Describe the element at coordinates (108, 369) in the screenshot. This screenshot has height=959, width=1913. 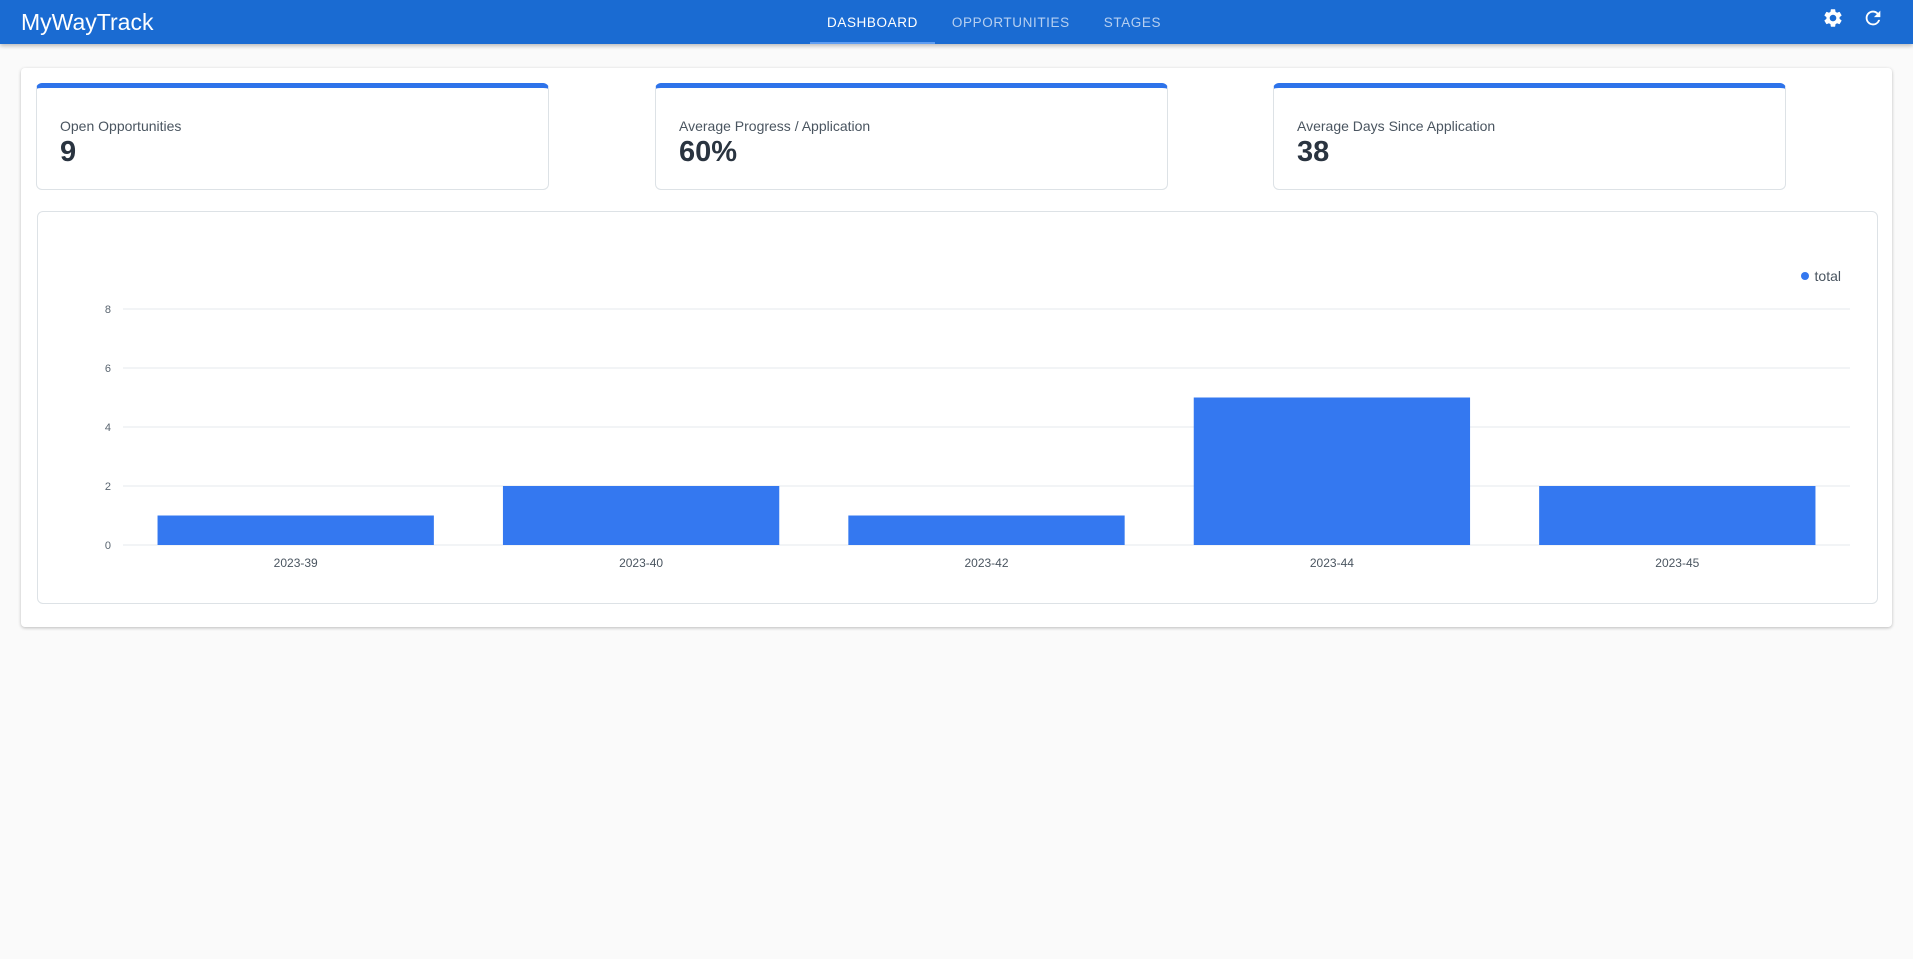
I see `y-tick-label: 6` at that location.